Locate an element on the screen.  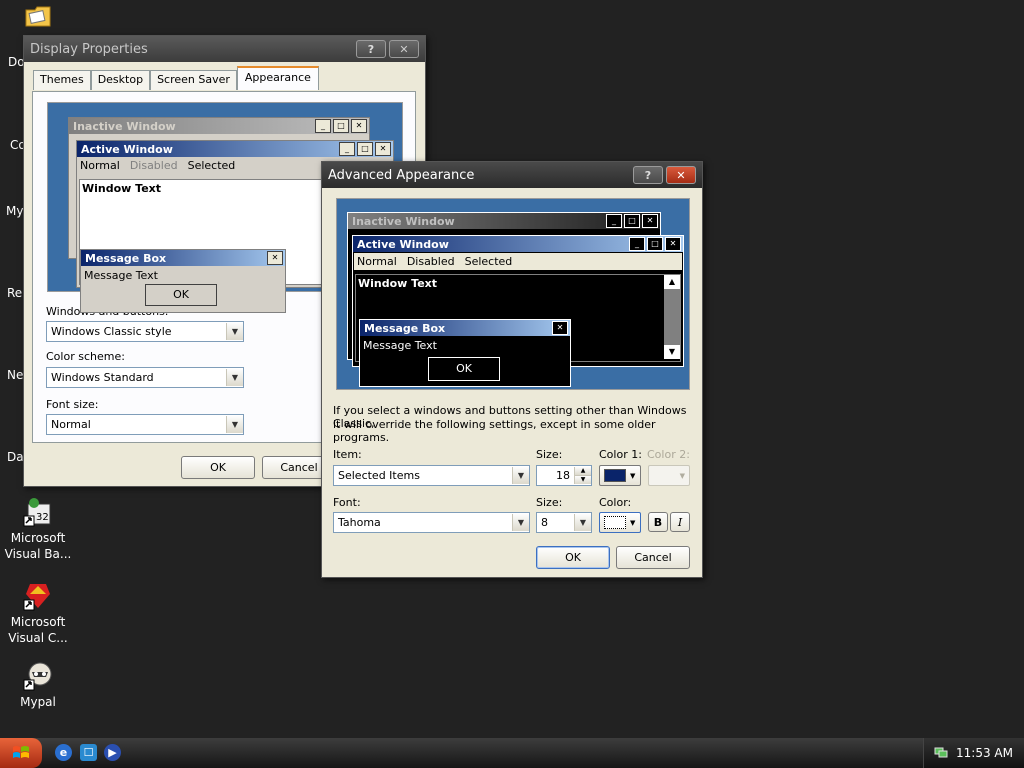
color-scheme-select: Windows Standard ▼ is located at coordinates (145, 377).